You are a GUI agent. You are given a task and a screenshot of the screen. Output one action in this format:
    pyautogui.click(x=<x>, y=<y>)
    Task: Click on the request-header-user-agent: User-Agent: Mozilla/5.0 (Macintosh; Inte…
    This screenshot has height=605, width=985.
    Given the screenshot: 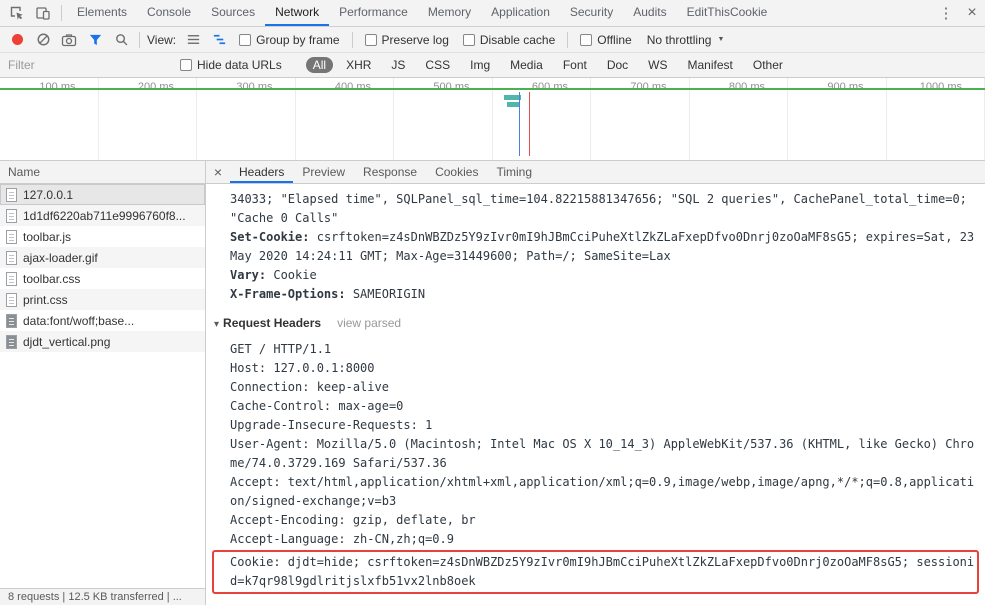 What is the action you would take?
    pyautogui.click(x=602, y=453)
    